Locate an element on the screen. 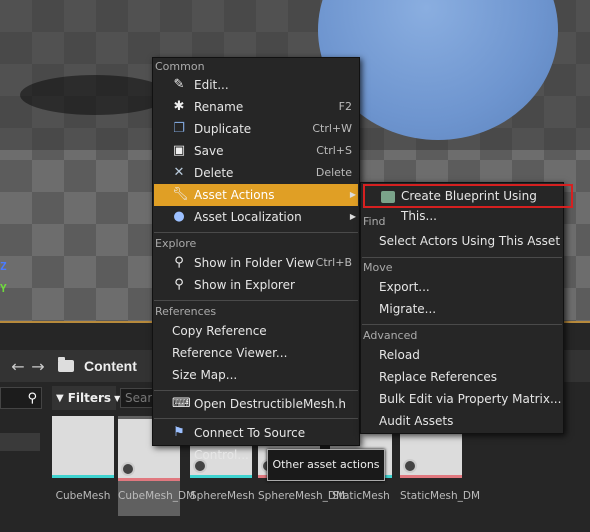 This screenshot has height=532, width=590. menu-item-open-header: ⌨ Open DestructibleMesh.h is located at coordinates (256, 404).